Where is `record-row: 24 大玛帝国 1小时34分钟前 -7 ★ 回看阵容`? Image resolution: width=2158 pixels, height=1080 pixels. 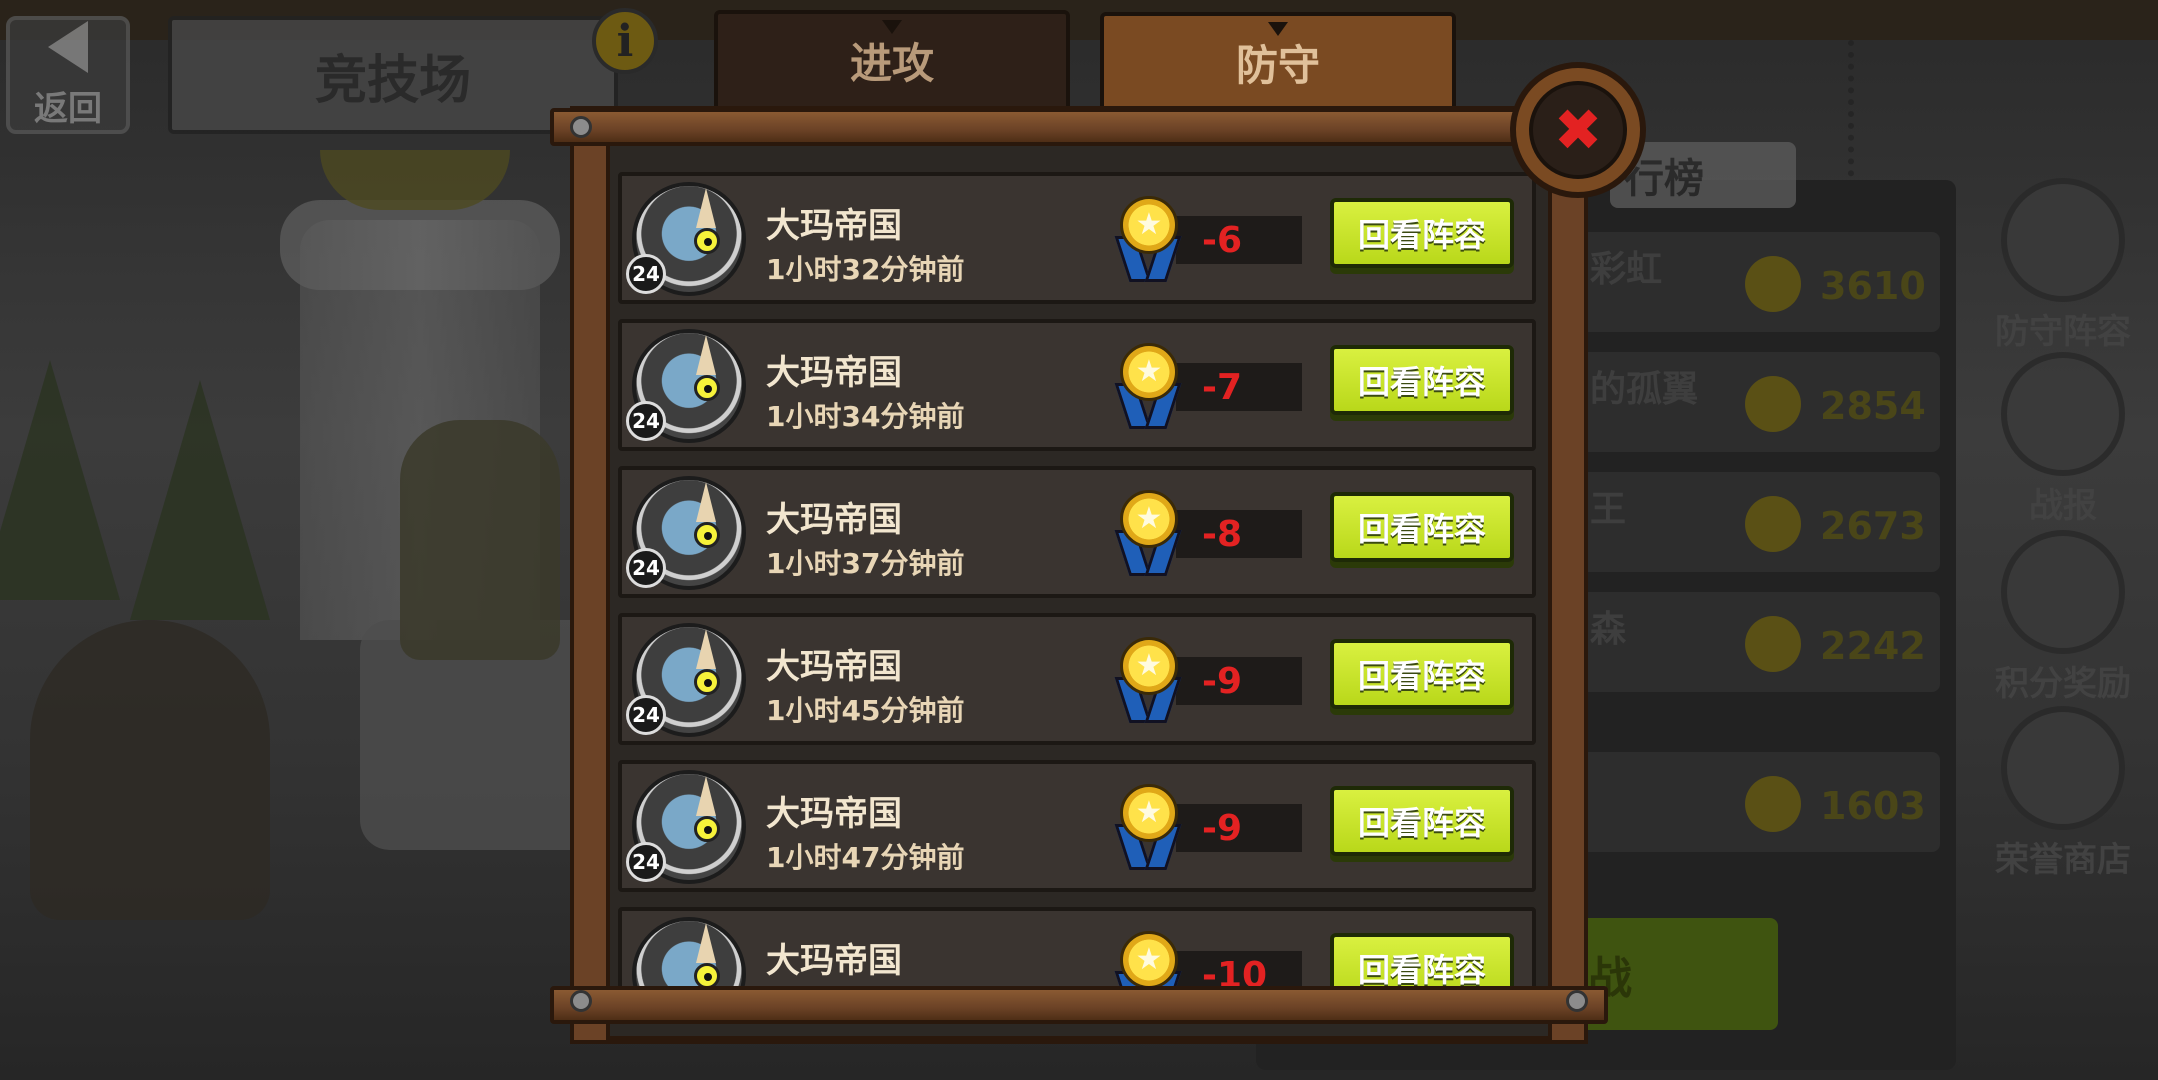 record-row: 24 大玛帝国 1小时34分钟前 -7 ★ 回看阵容 is located at coordinates (1077, 385).